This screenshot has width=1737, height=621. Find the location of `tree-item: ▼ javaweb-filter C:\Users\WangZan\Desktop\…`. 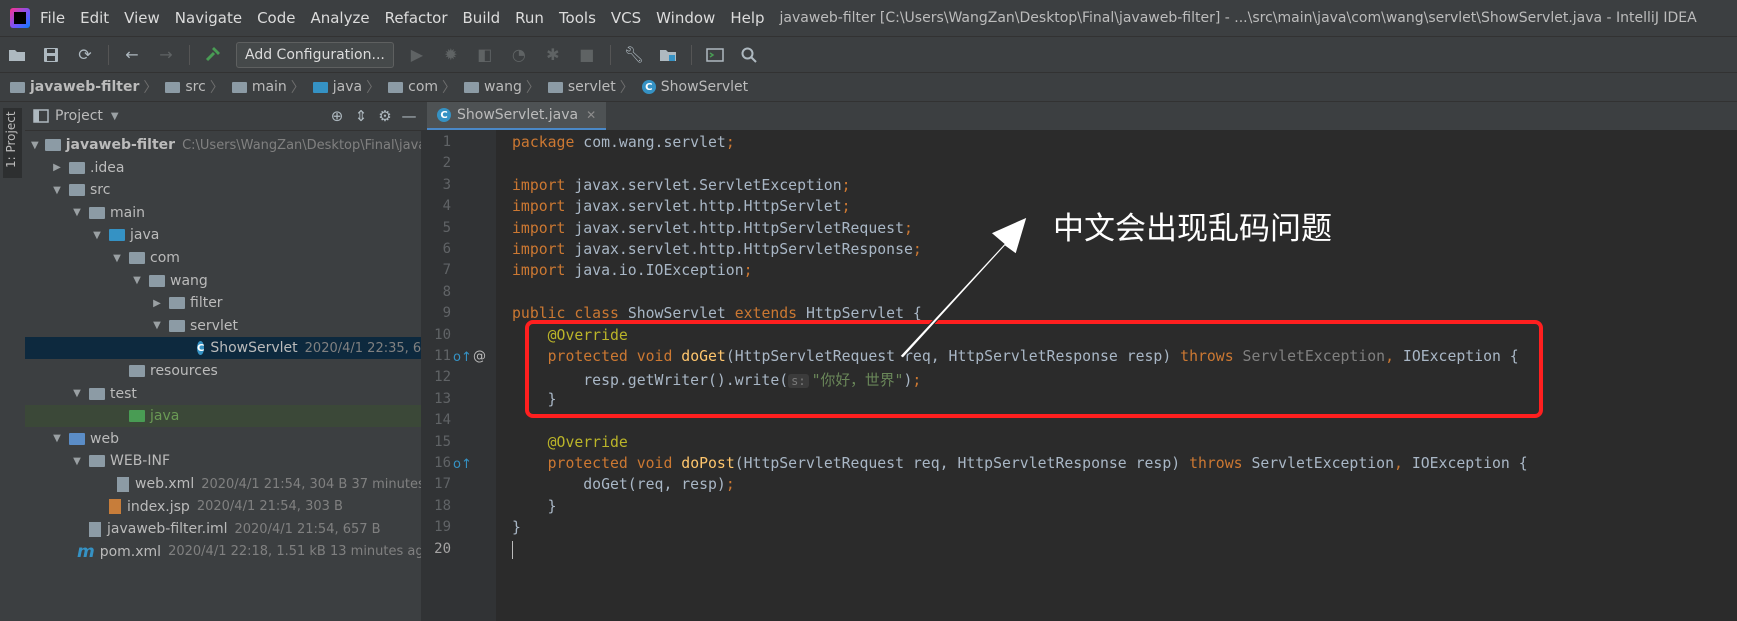

tree-item: ▼ javaweb-filter C:\Users\WangZan\Desktop\… is located at coordinates (223, 145).